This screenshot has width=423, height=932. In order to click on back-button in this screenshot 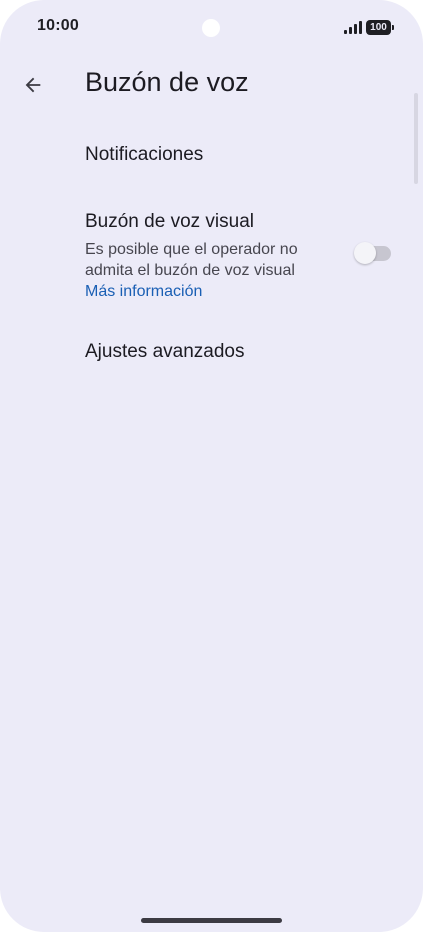, I will do `click(33, 85)`.